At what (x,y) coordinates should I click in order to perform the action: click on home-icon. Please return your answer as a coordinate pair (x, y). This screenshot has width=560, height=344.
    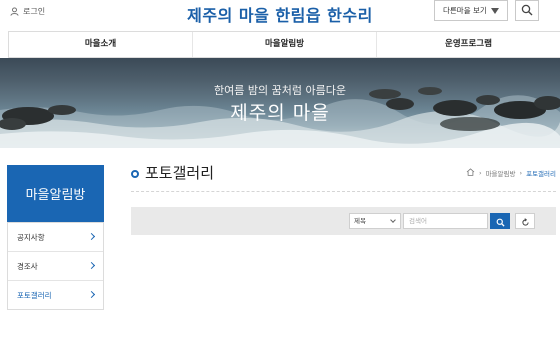
    Looking at the image, I should click on (470, 173).